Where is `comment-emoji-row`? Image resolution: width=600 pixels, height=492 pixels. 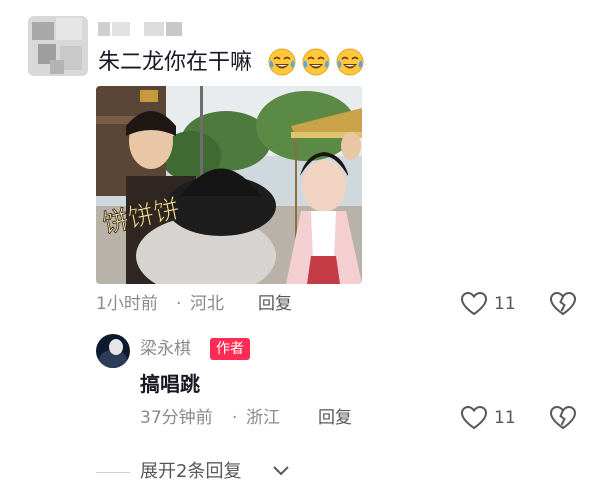 comment-emoji-row is located at coordinates (316, 63).